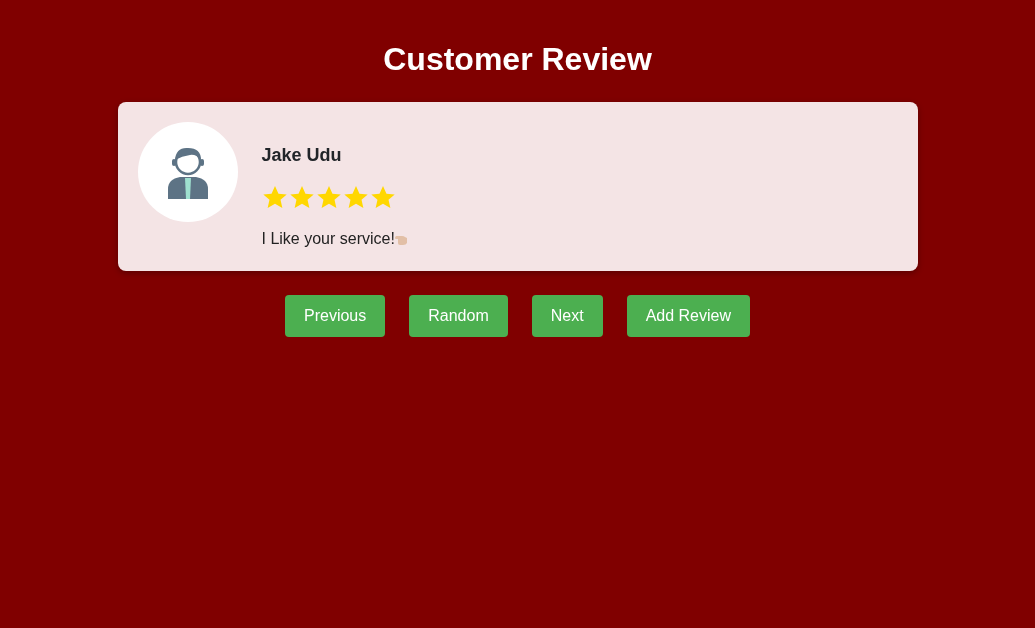 This screenshot has height=628, width=1035. What do you see at coordinates (567, 316) in the screenshot?
I see `nav-button: Next` at bounding box center [567, 316].